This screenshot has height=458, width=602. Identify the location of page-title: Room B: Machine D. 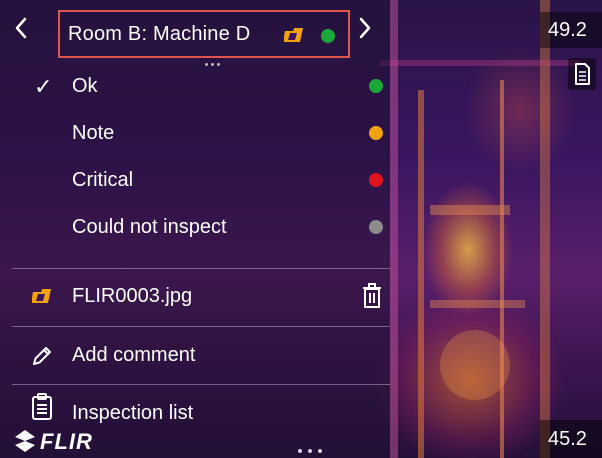
(159, 34).